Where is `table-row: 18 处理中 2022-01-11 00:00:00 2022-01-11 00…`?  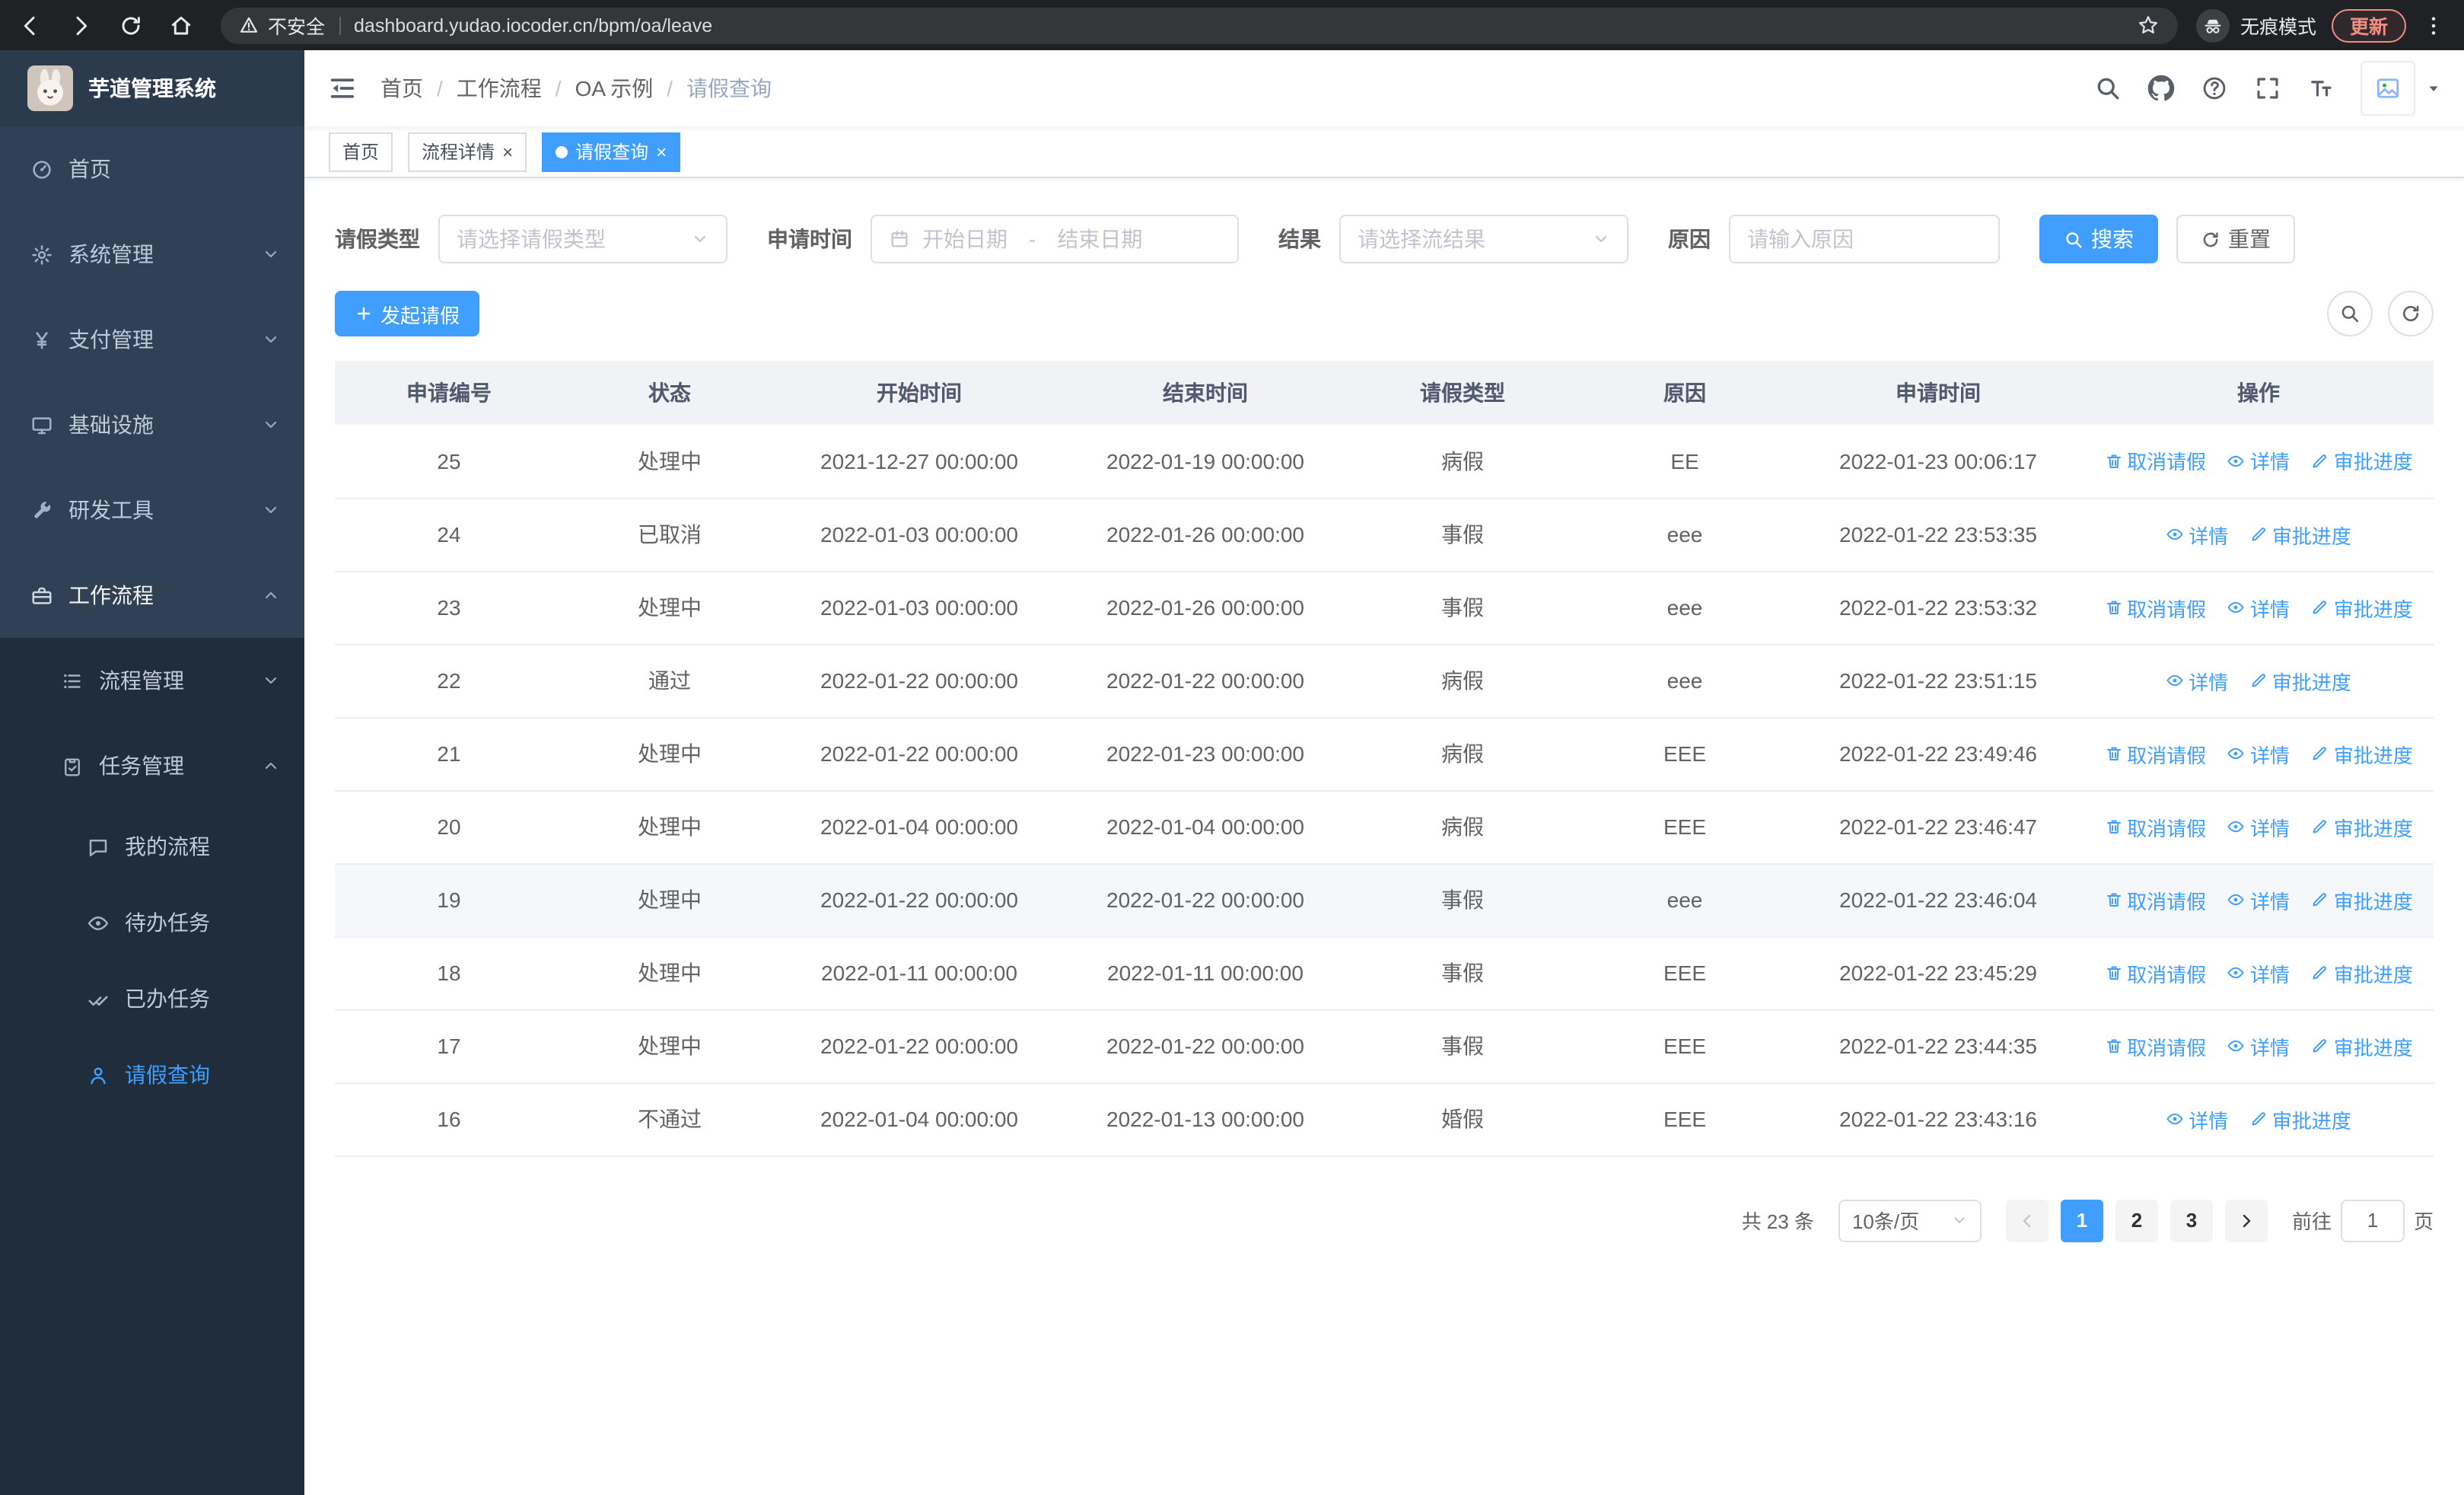 table-row: 18 处理中 2022-01-11 00:00:00 2022-01-11 00… is located at coordinates (1384, 973).